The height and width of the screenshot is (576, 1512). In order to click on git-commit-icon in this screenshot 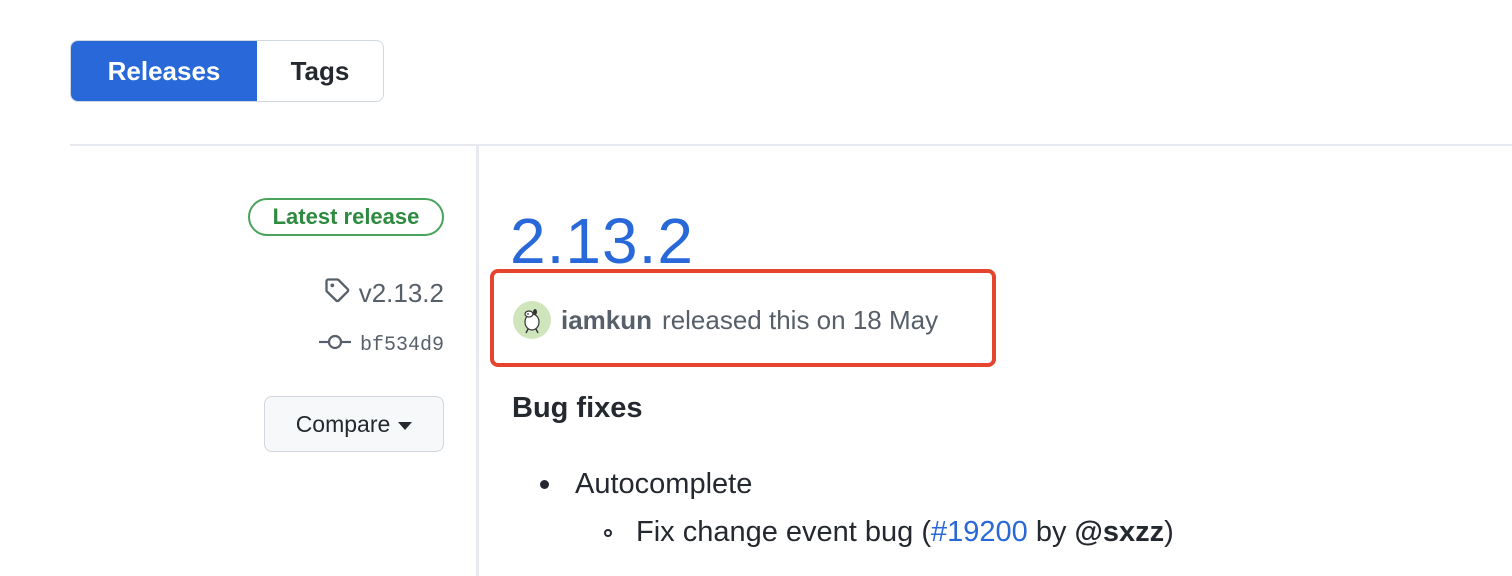, I will do `click(335, 345)`.